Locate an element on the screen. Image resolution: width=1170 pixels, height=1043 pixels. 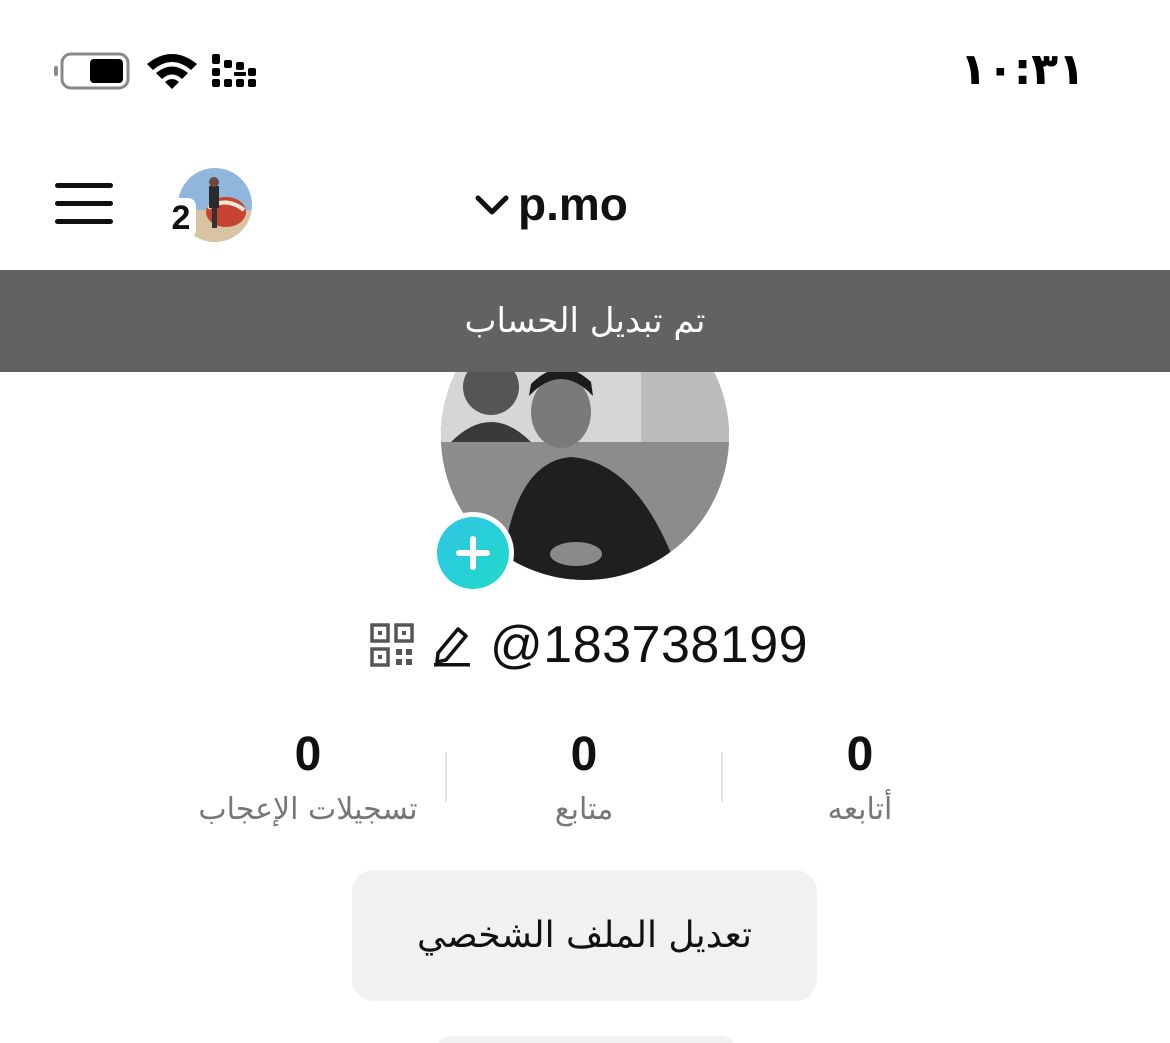
account-switch-dropdown: p.mo is located at coordinates (549, 204).